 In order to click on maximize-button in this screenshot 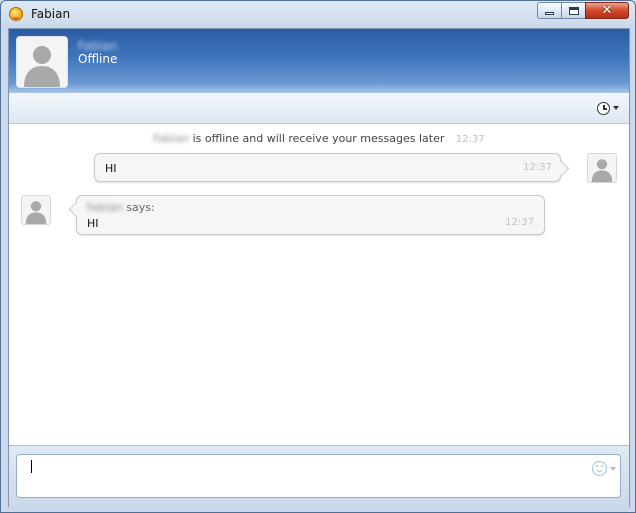, I will do `click(573, 10)`.